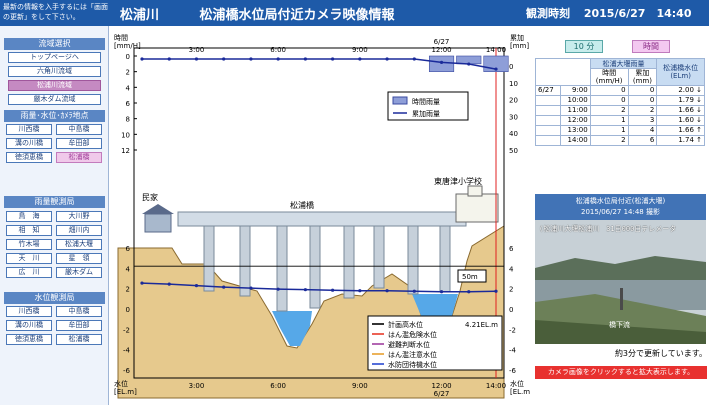  I want to click on sidebar-item-rokkaku: 六角川流域, so click(54, 71).